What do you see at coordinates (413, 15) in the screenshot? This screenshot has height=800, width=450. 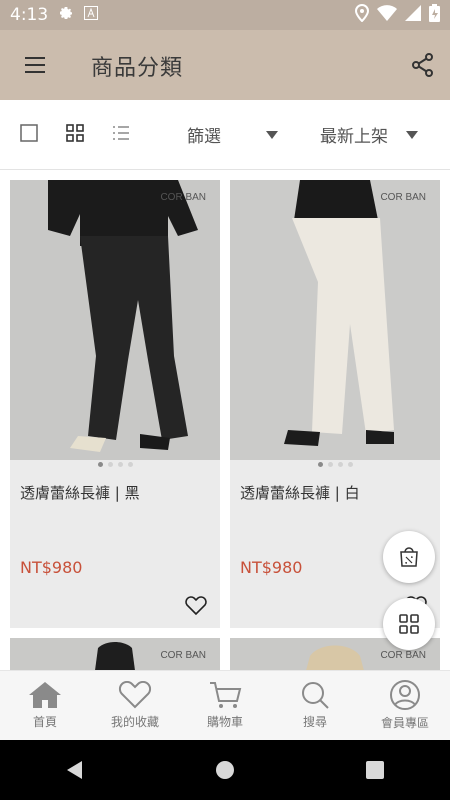 I see `signal-icon` at bounding box center [413, 15].